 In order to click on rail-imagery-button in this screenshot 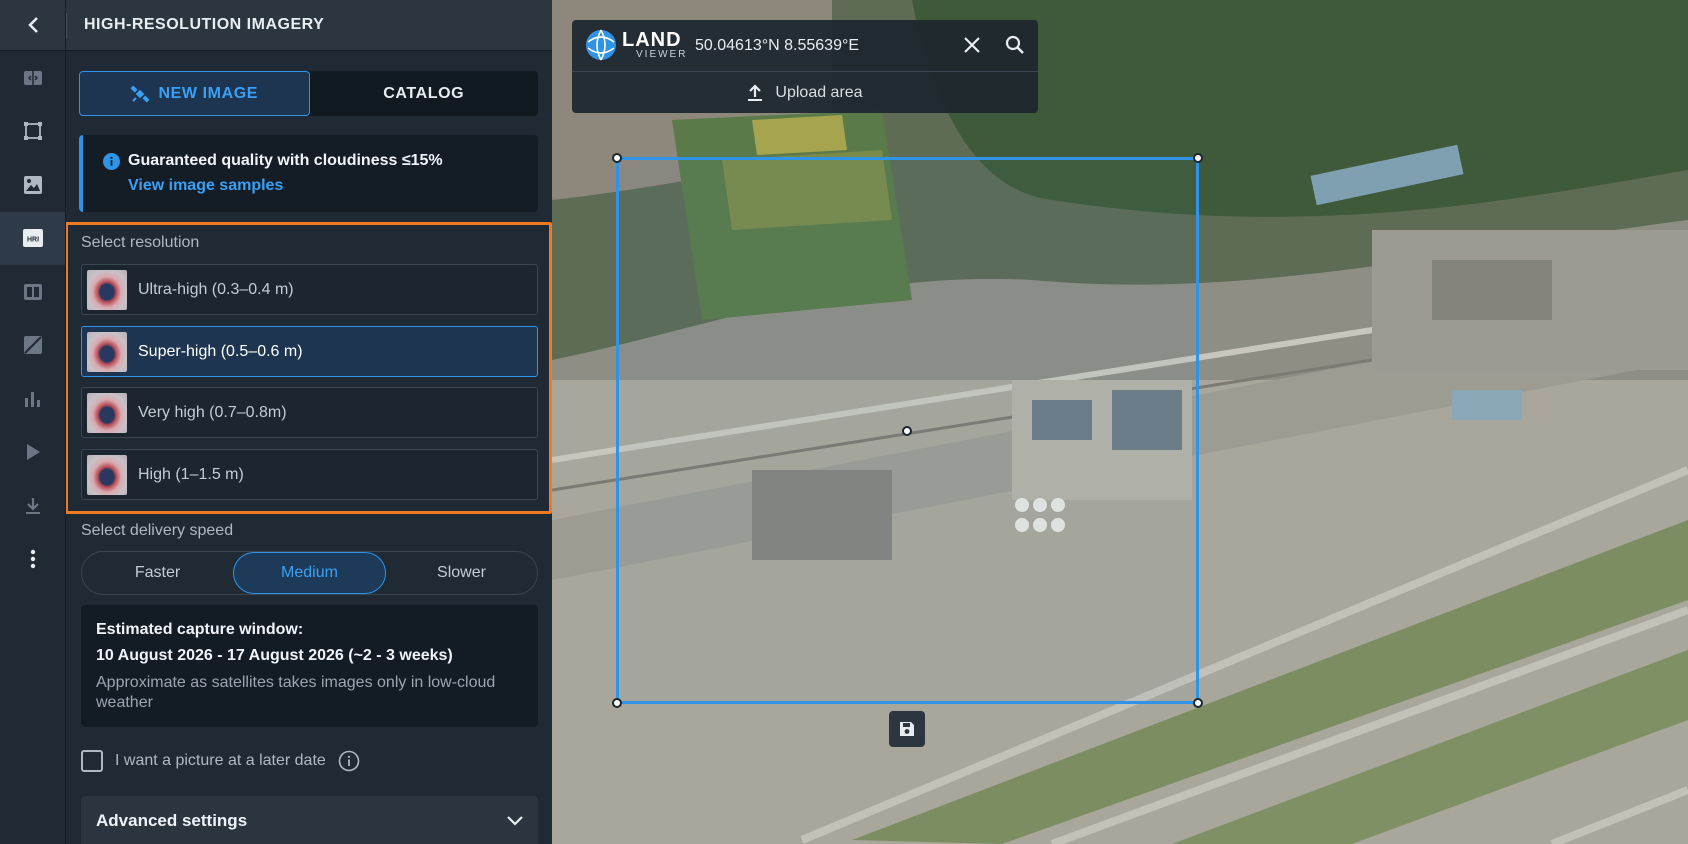, I will do `click(32, 185)`.